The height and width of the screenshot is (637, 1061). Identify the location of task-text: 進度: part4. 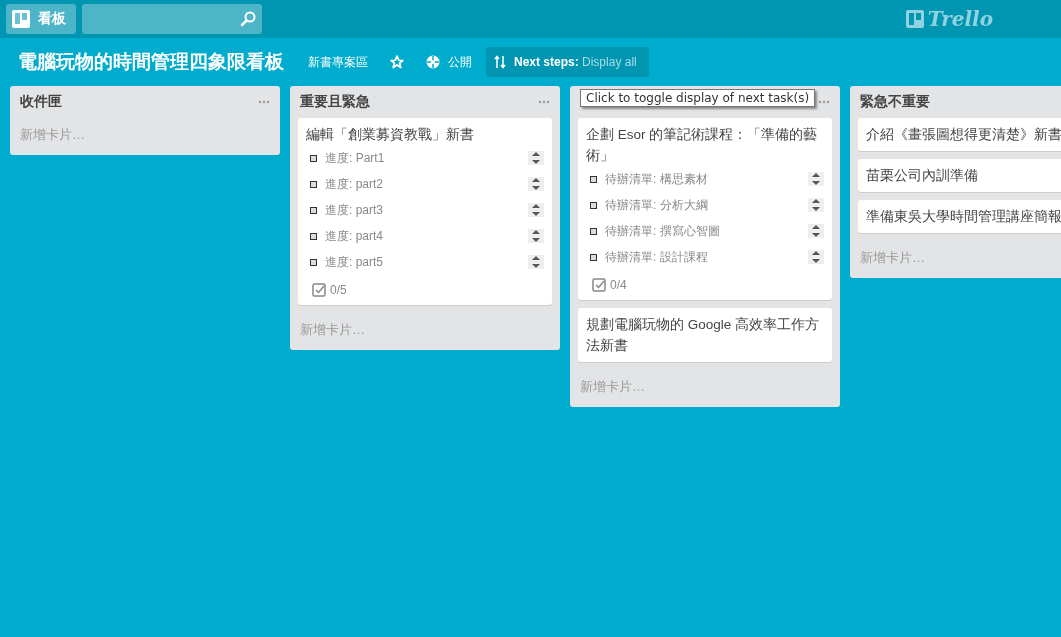
(355, 236).